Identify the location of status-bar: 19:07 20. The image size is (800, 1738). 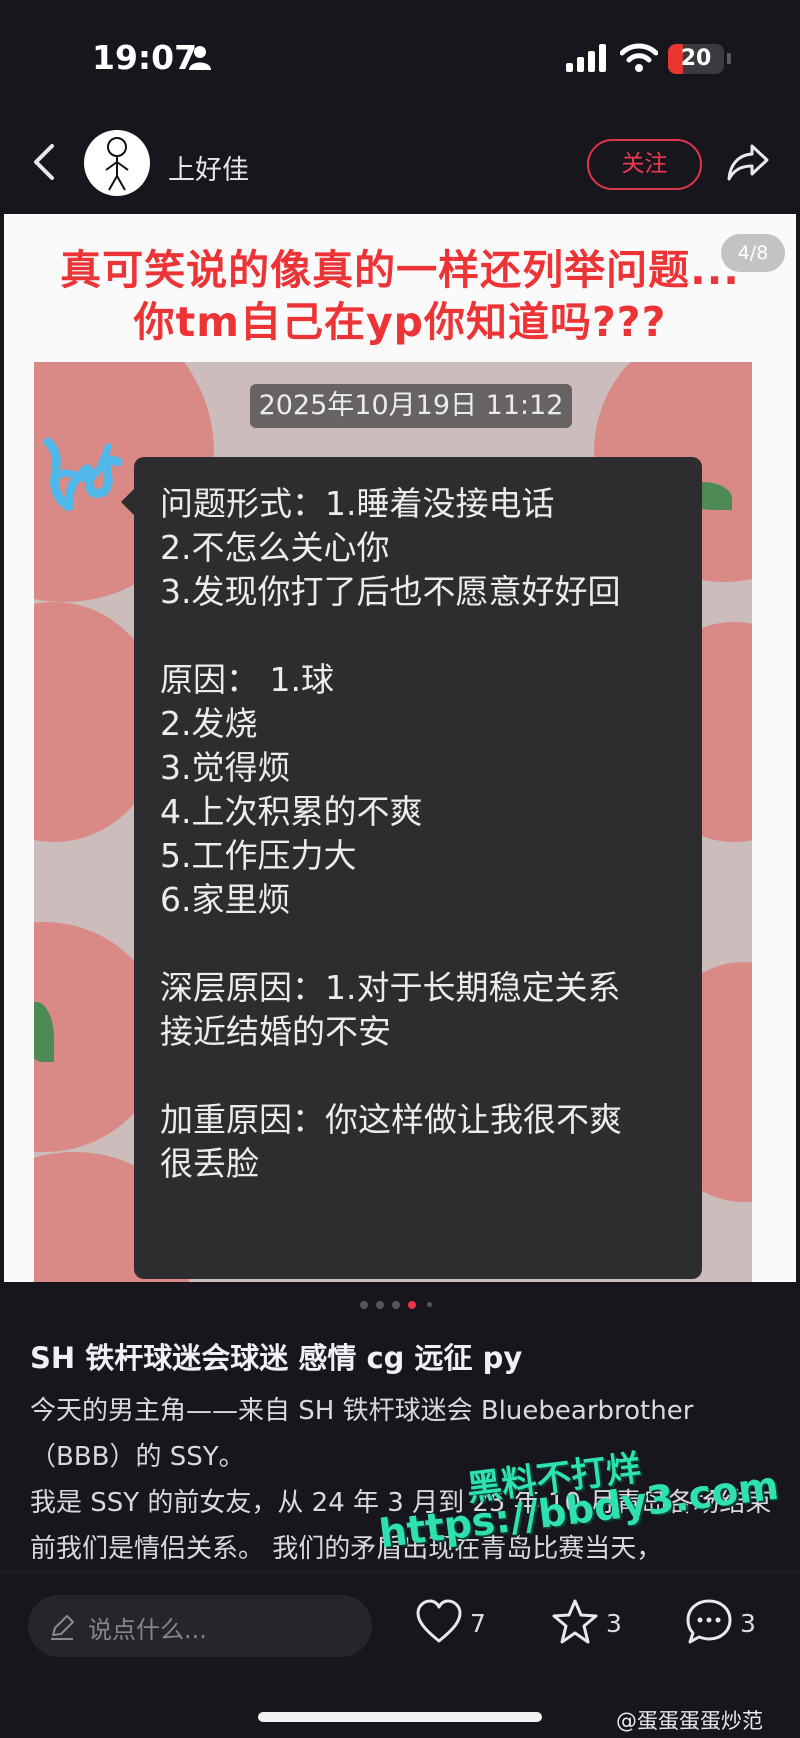
(400, 55).